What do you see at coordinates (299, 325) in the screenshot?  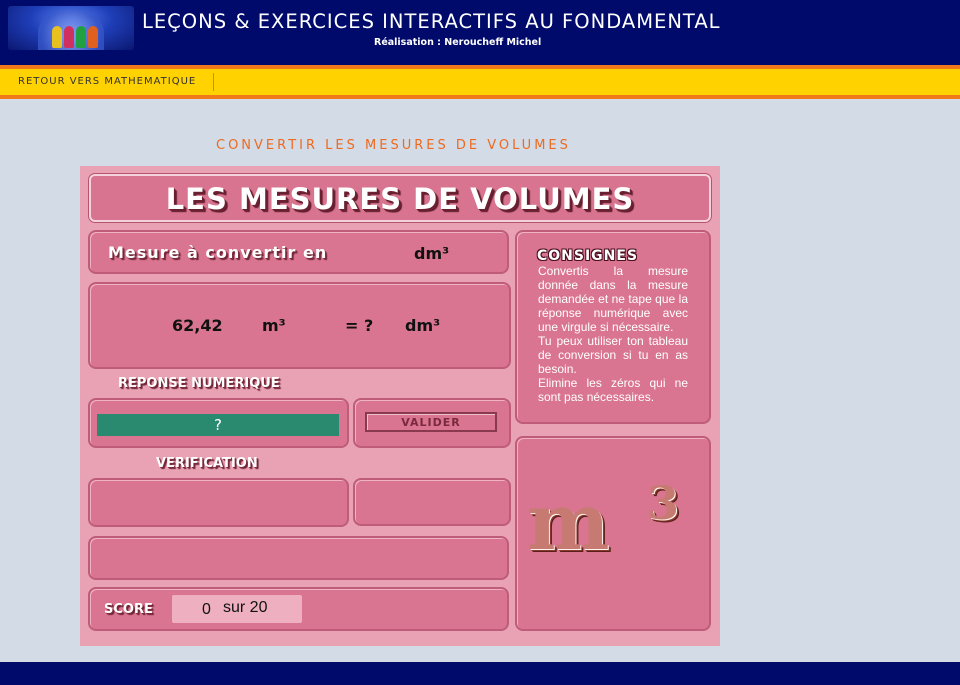 I see `question-box: 62,42 m³ = ? dm³` at bounding box center [299, 325].